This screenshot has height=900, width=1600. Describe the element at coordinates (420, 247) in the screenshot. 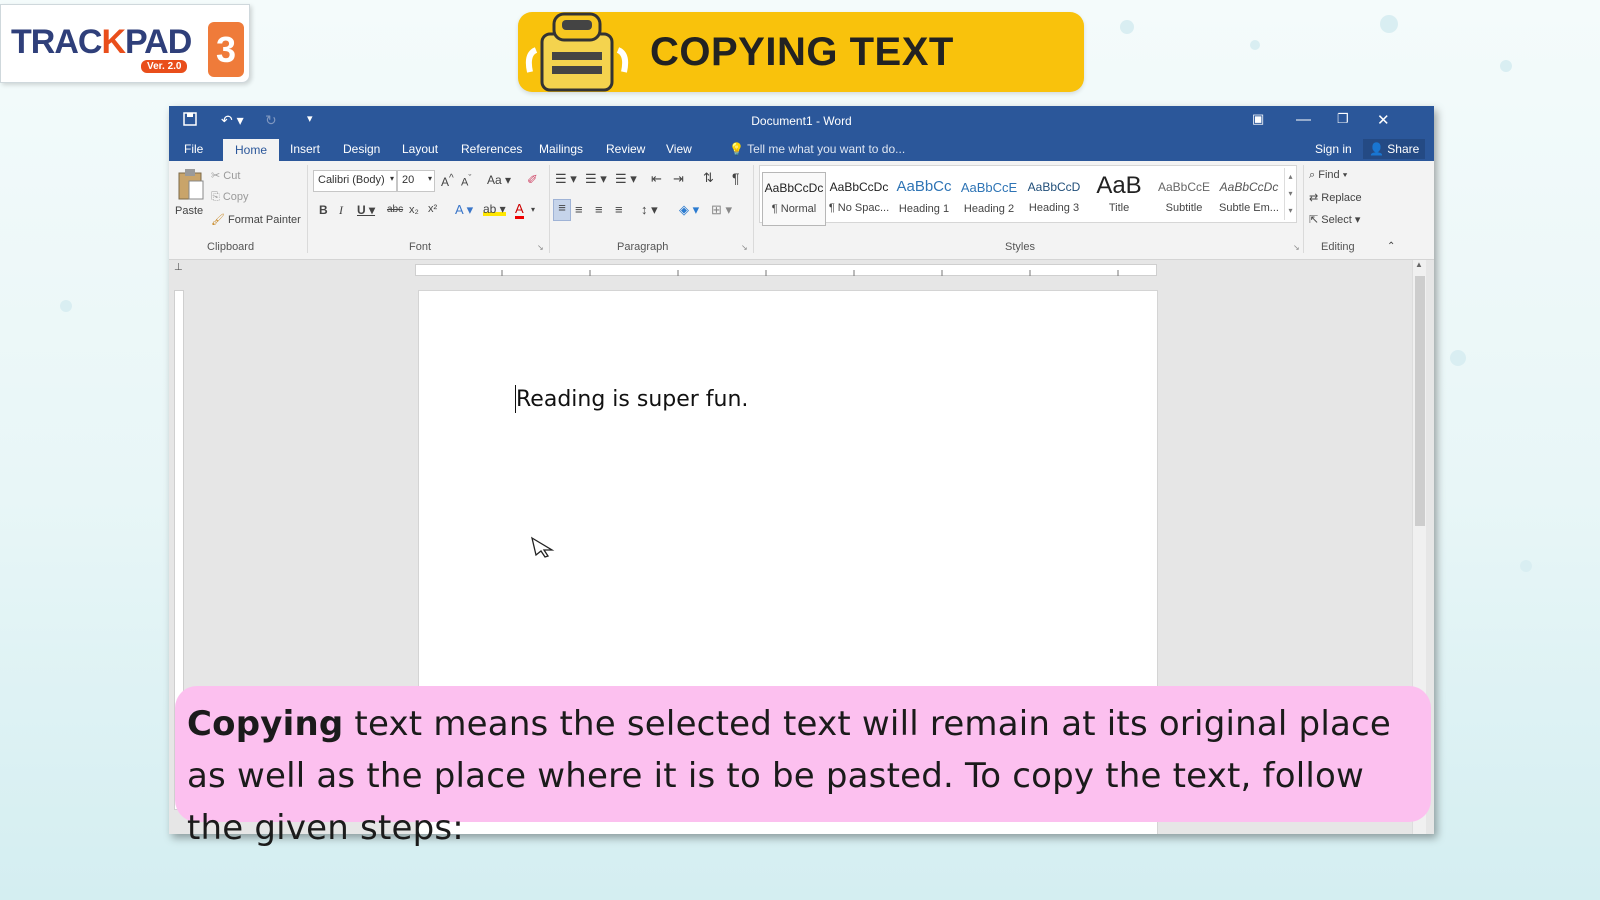

I see `font-group-label: Font` at that location.